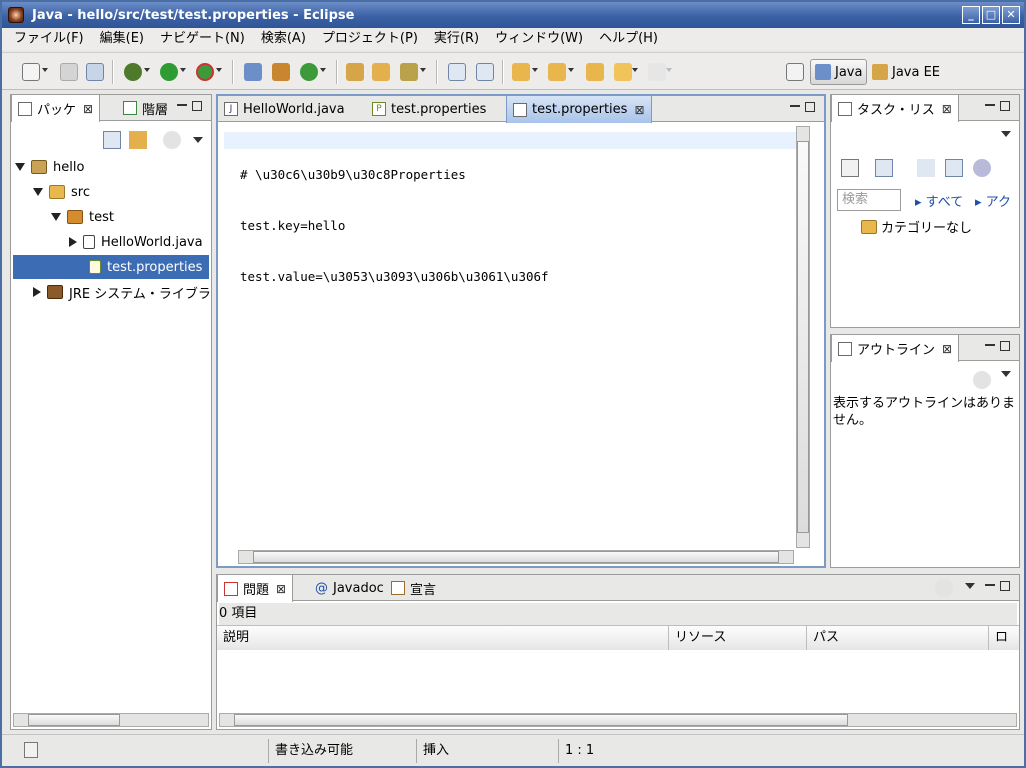 Image resolution: width=1026 pixels, height=768 pixels. Describe the element at coordinates (926, 168) in the screenshot. I see `filter-completed-icon` at that location.